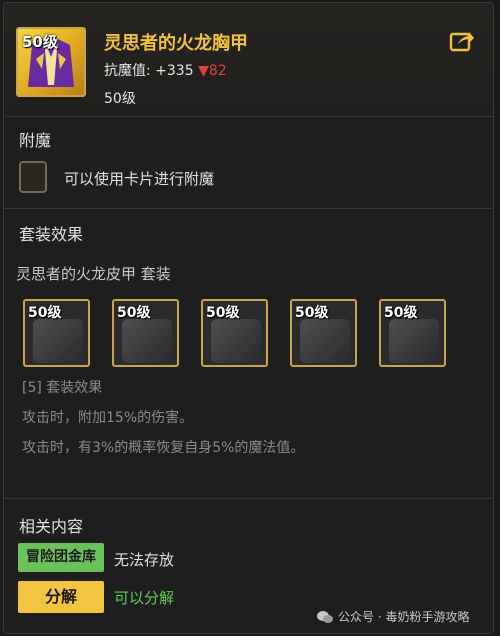 This screenshot has width=500, height=636. I want to click on watermark: 公众号 · 毒奶粉手游攻略, so click(392, 616).